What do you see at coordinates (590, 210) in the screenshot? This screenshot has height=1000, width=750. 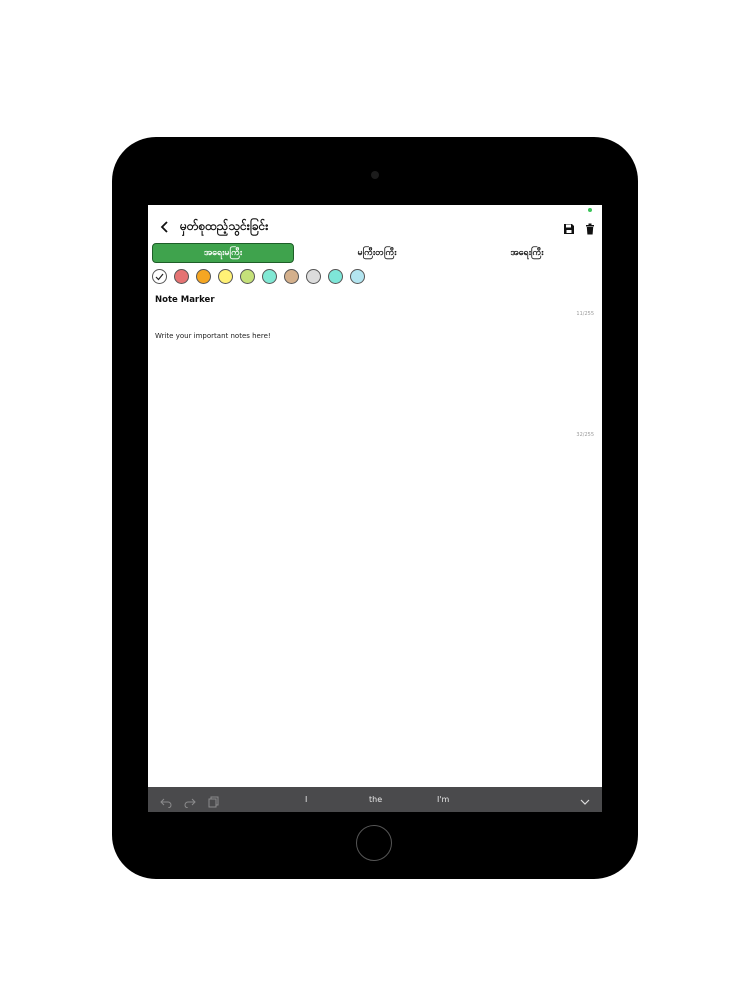 I see `status-indicator` at bounding box center [590, 210].